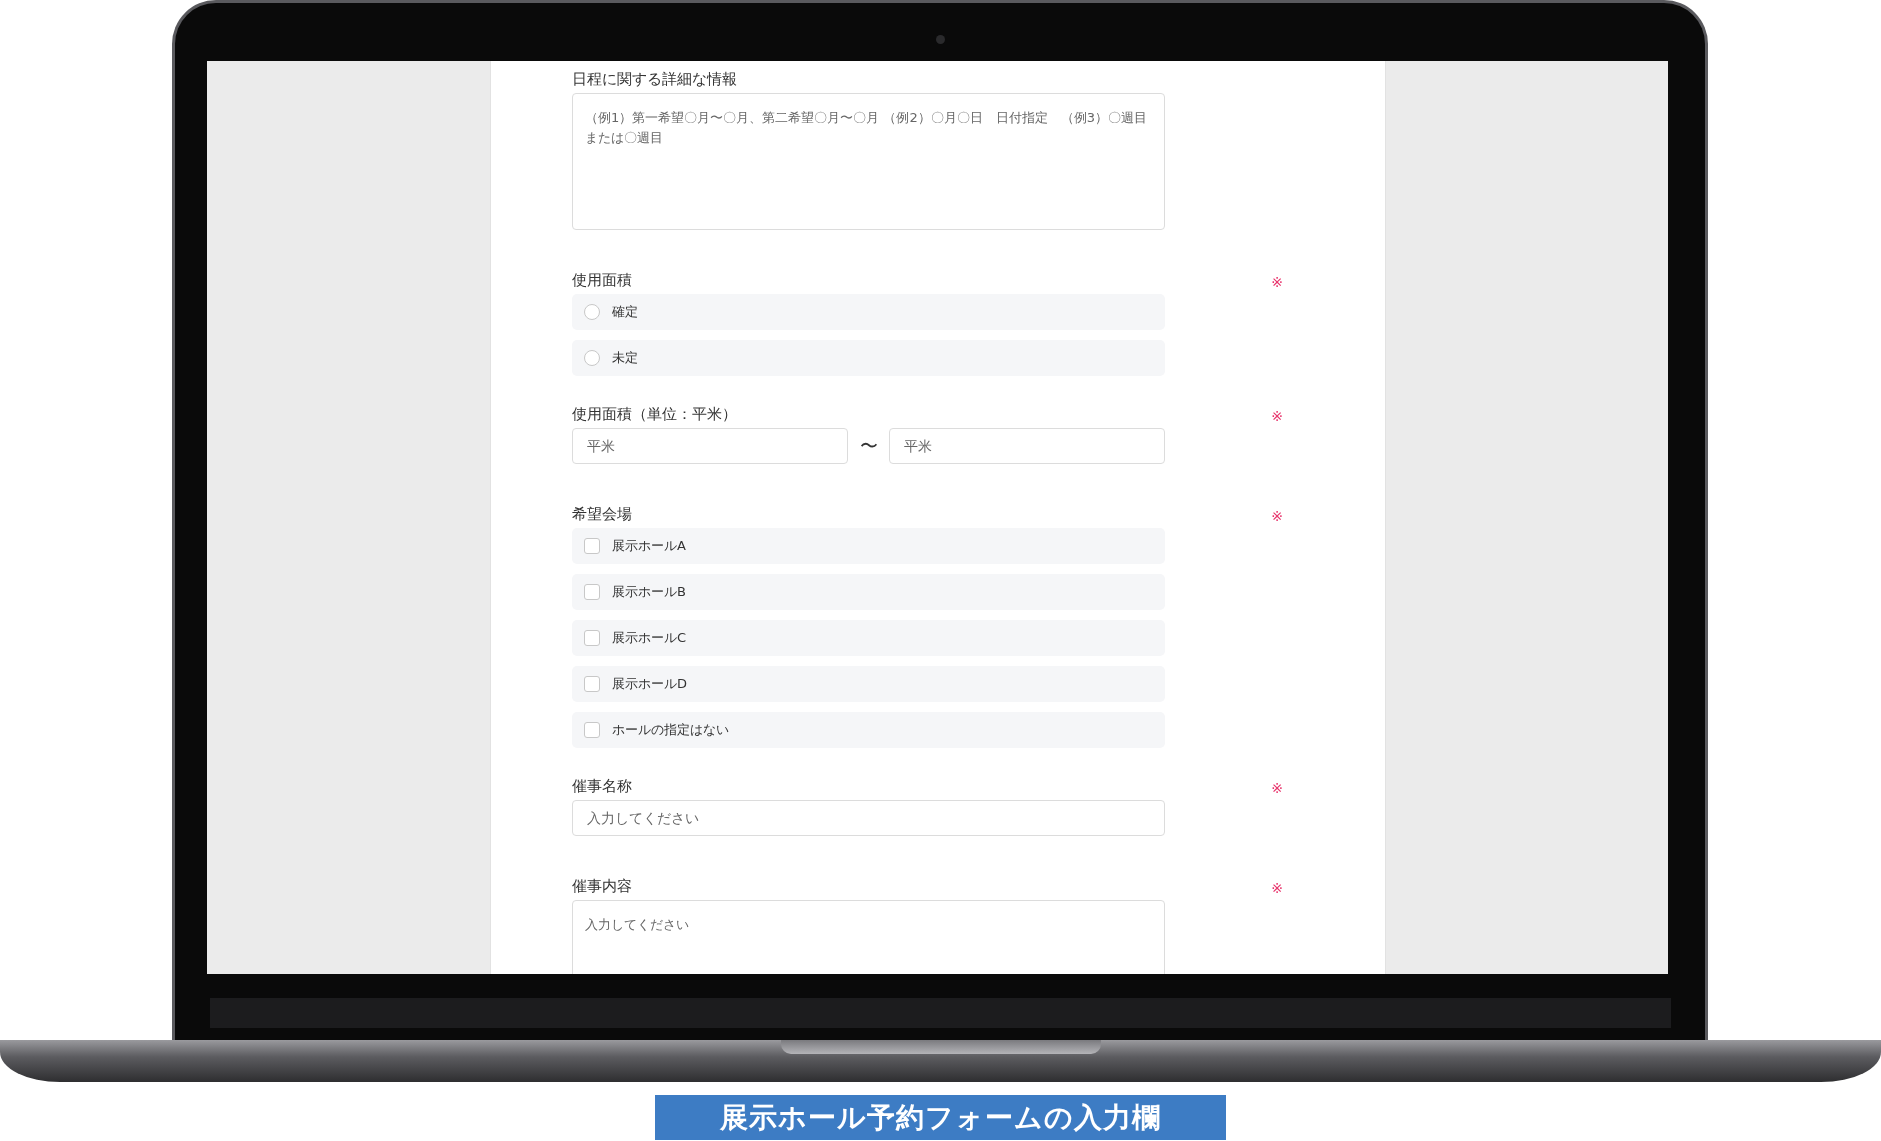  I want to click on option-label: 展示ホールA, so click(649, 546).